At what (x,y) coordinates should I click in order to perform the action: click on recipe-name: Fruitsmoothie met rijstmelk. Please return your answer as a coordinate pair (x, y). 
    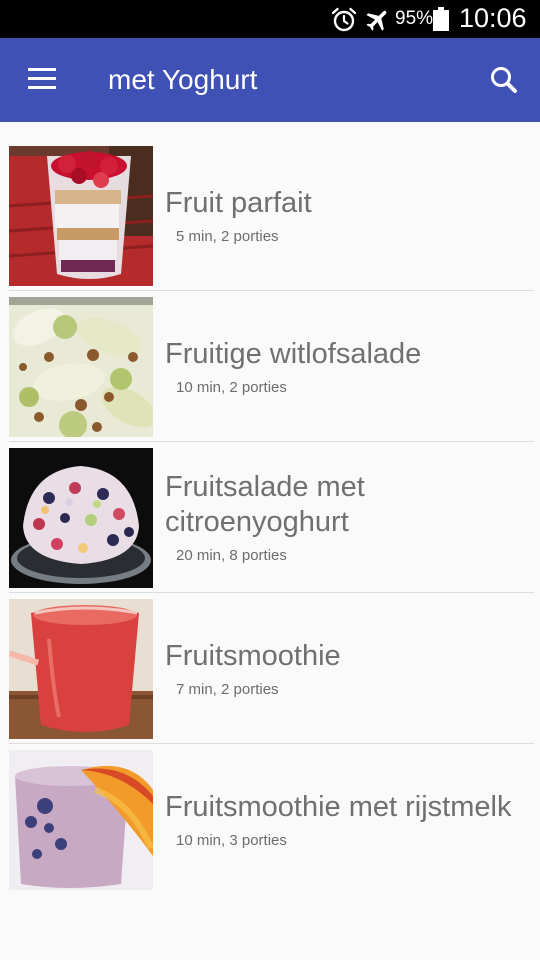
    Looking at the image, I should click on (338, 806).